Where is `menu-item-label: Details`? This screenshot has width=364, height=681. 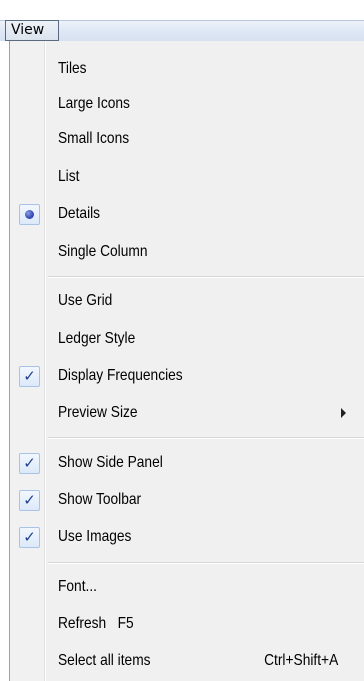
menu-item-label: Details is located at coordinates (79, 213).